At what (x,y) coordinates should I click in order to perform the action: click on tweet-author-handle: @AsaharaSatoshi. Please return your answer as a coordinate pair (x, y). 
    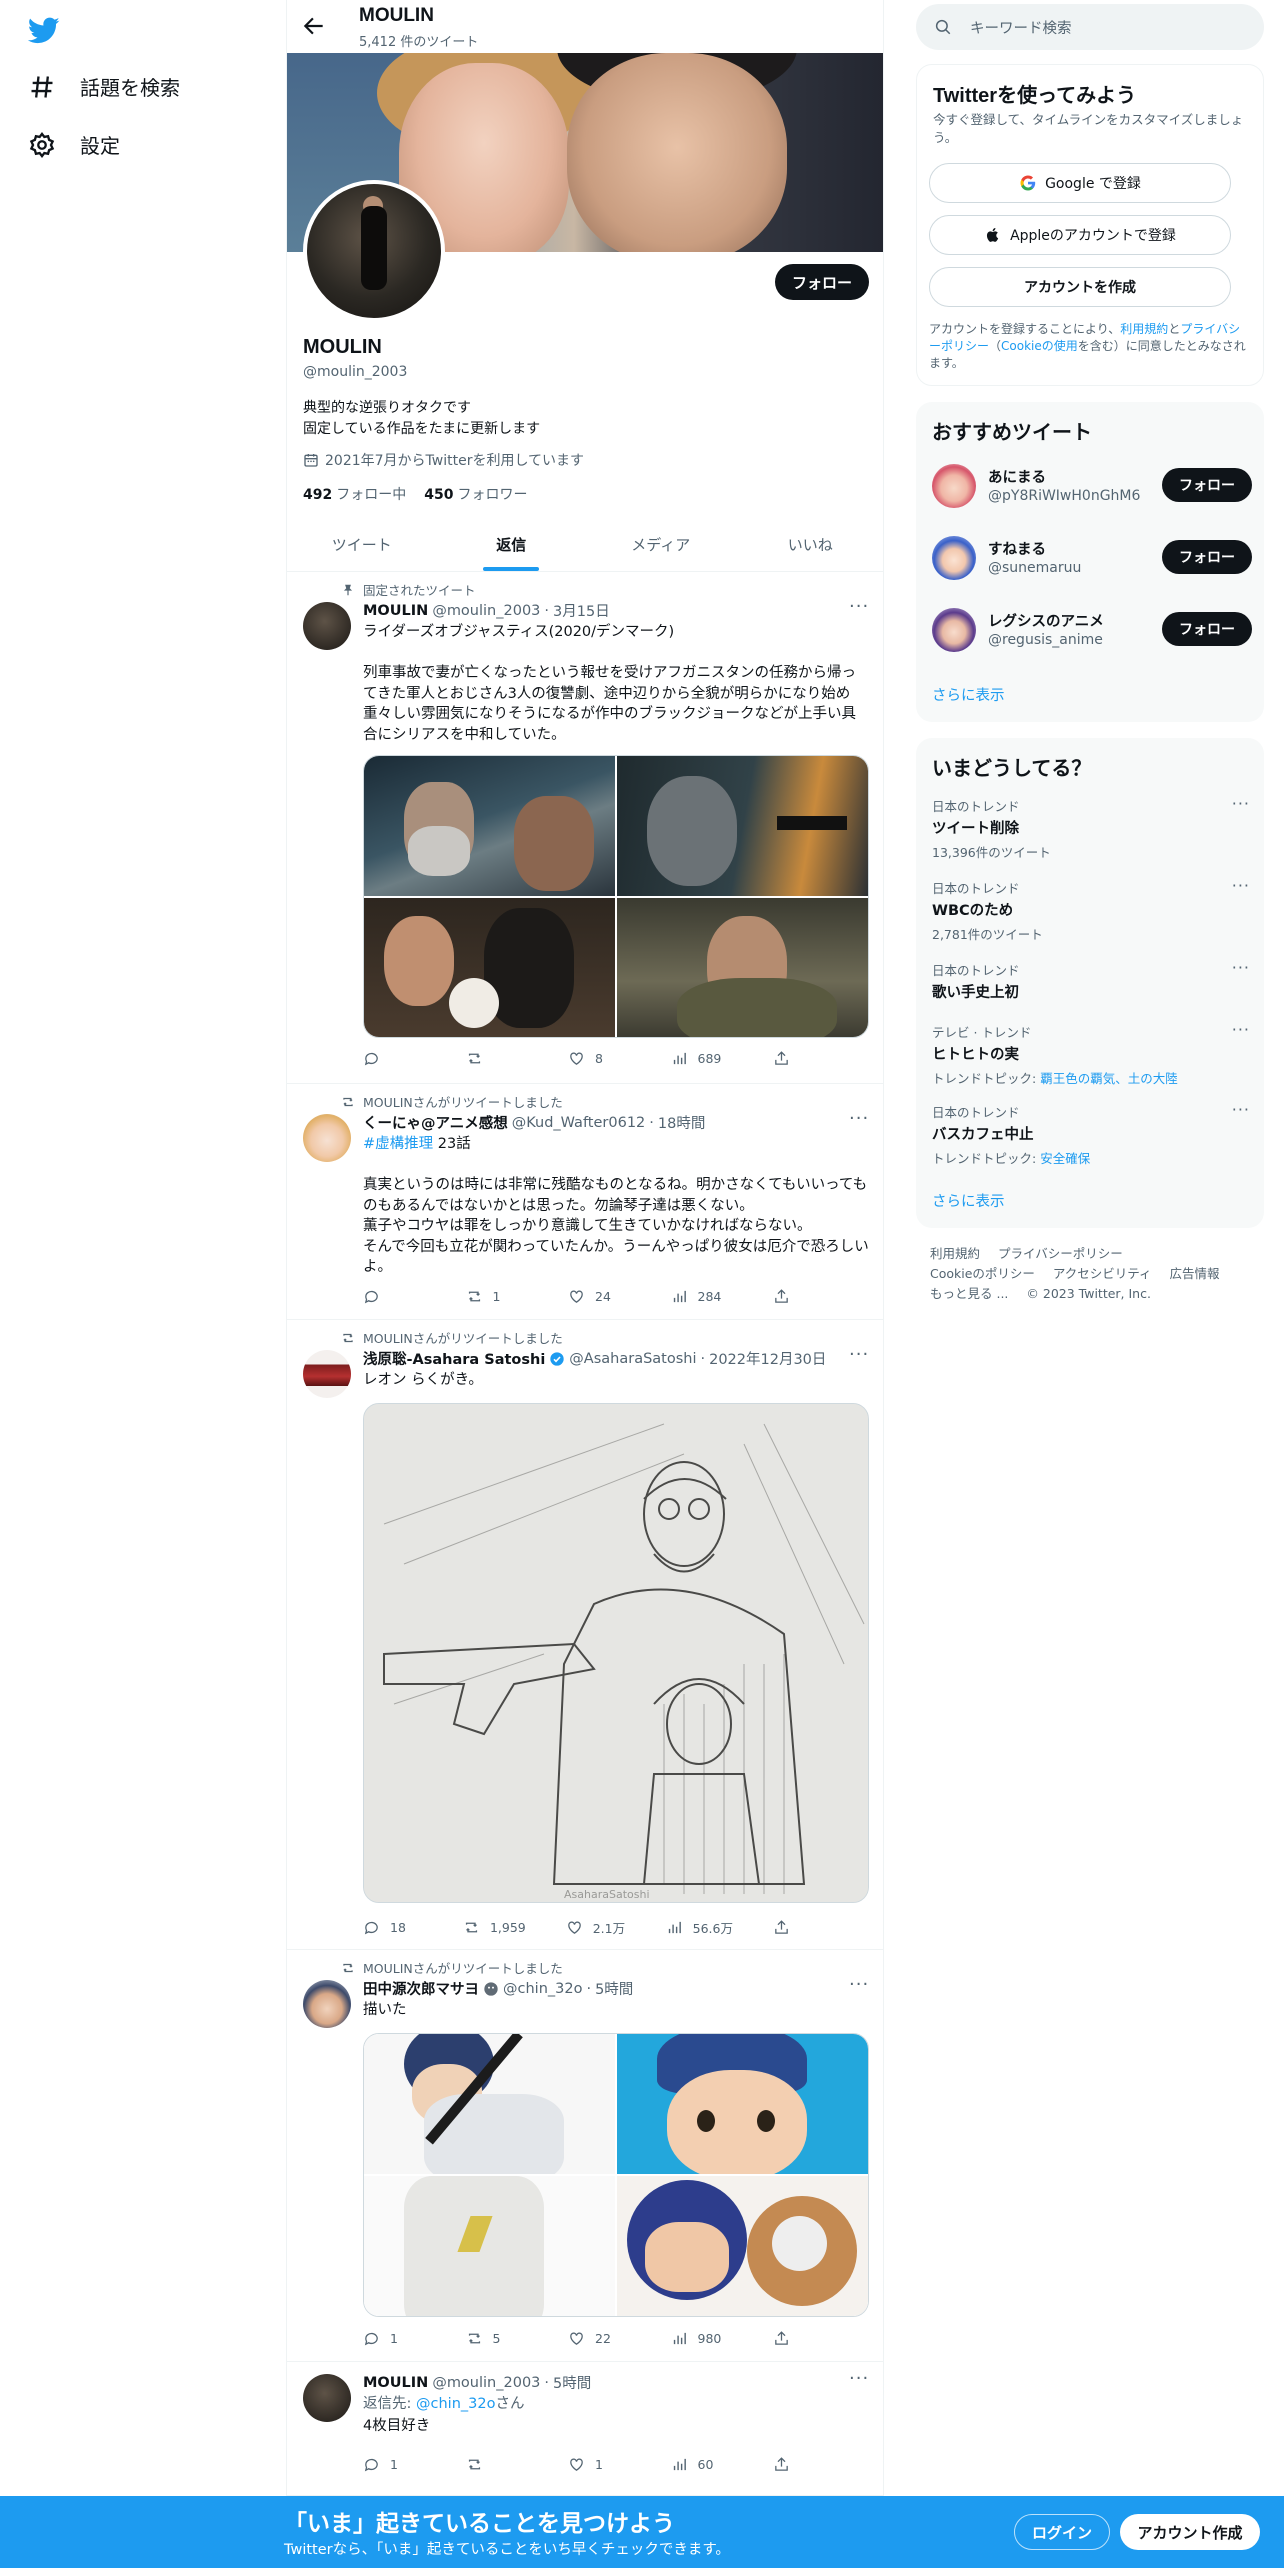
    Looking at the image, I should click on (632, 1359).